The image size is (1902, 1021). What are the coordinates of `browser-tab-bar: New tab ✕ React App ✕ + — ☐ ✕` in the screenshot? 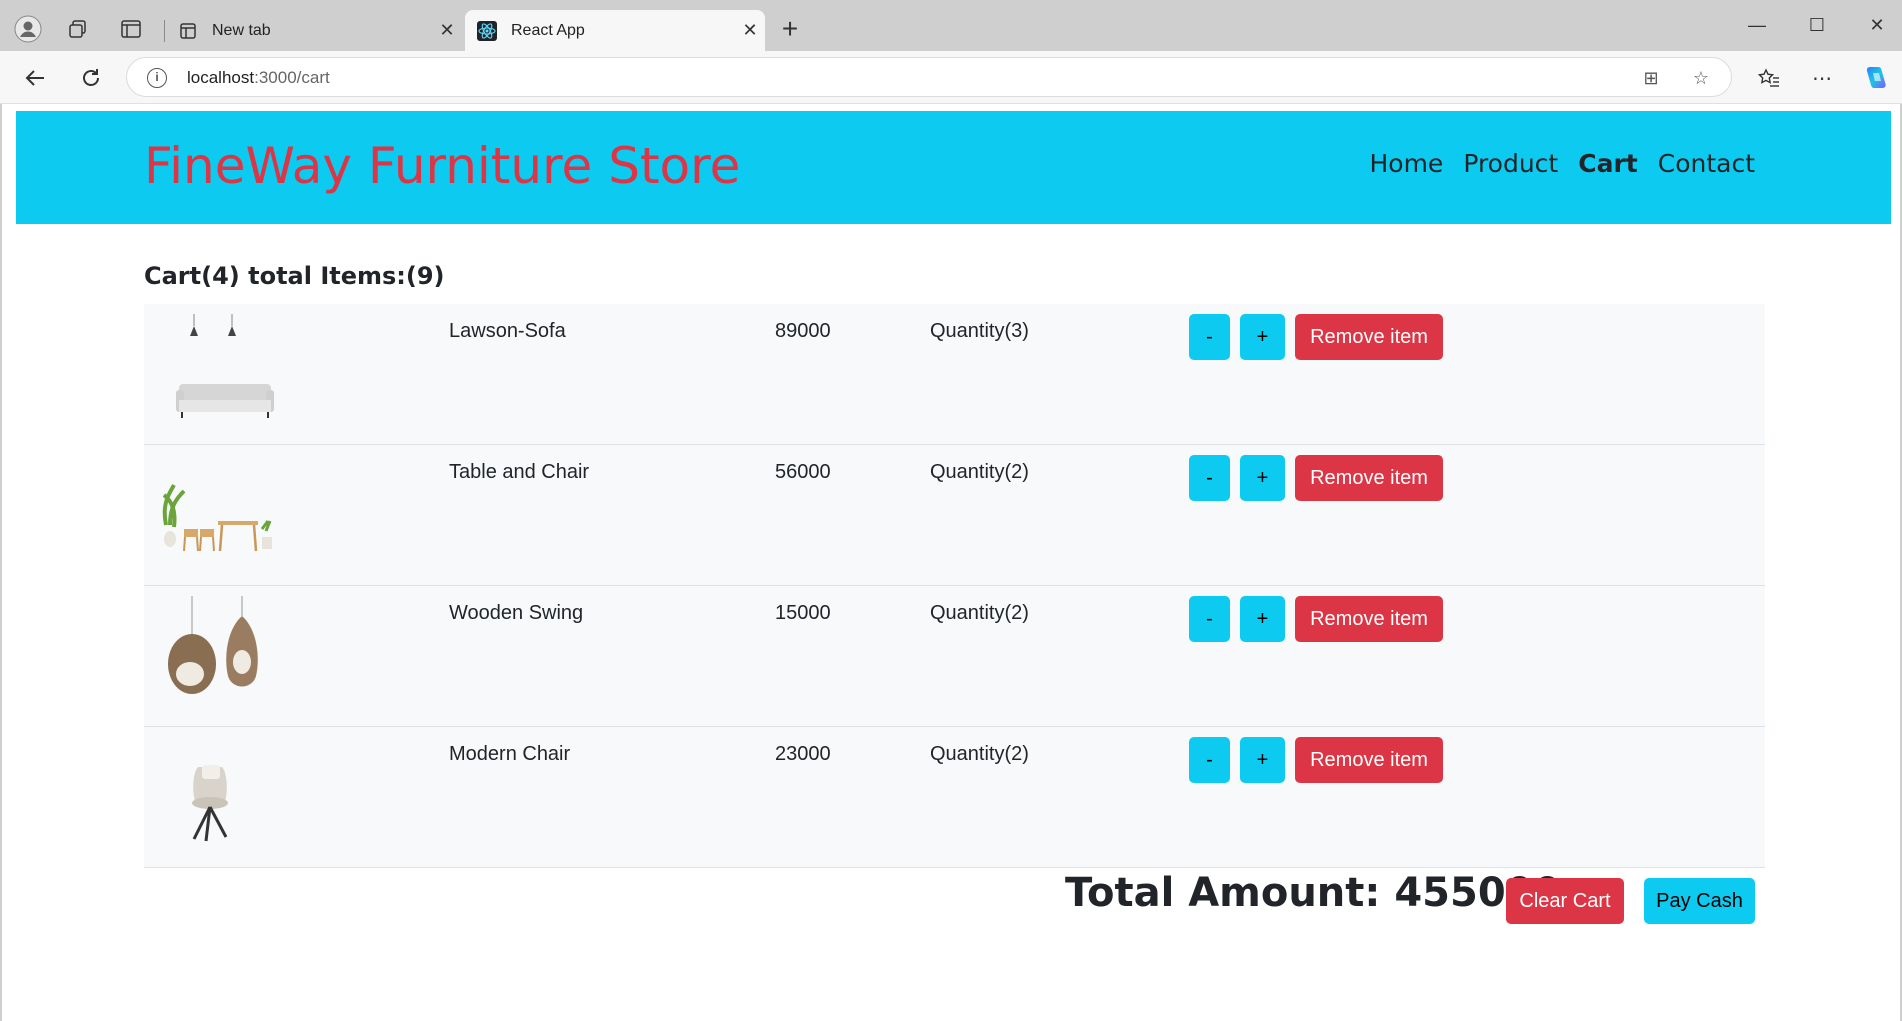 It's located at (951, 25).